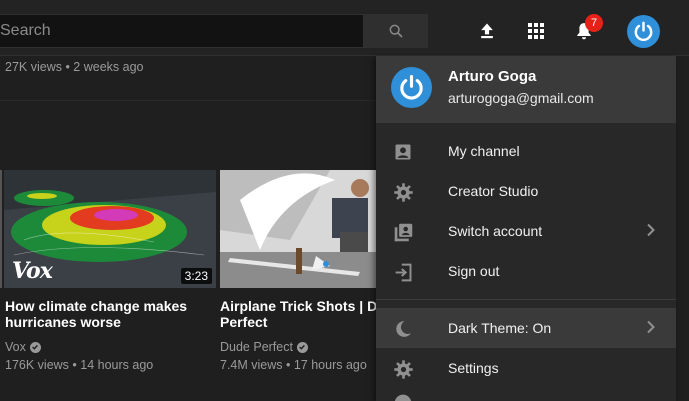  Describe the element at coordinates (32, 271) in the screenshot. I see `vox-logo: Vox` at that location.